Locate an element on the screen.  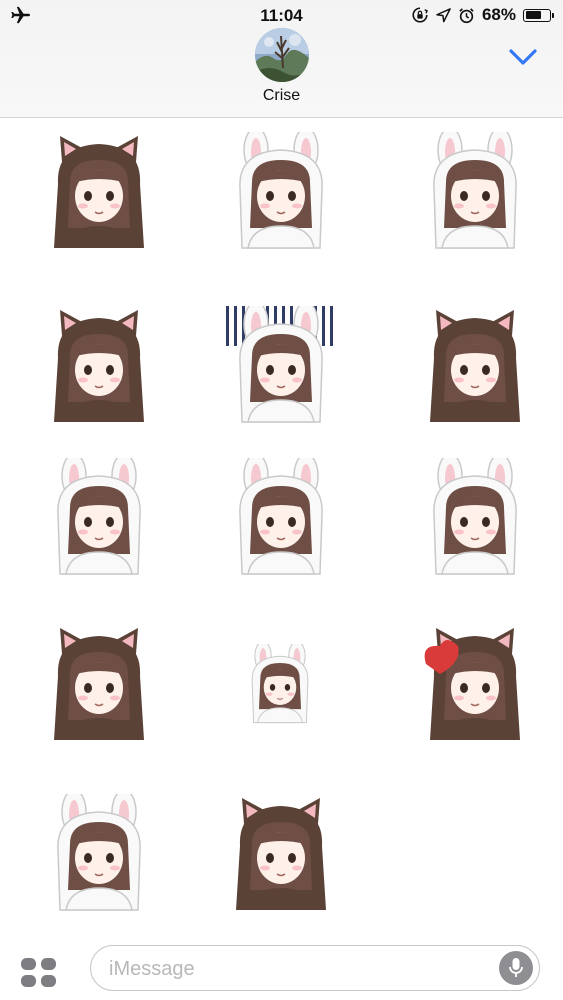
location-icon is located at coordinates (443, 14).